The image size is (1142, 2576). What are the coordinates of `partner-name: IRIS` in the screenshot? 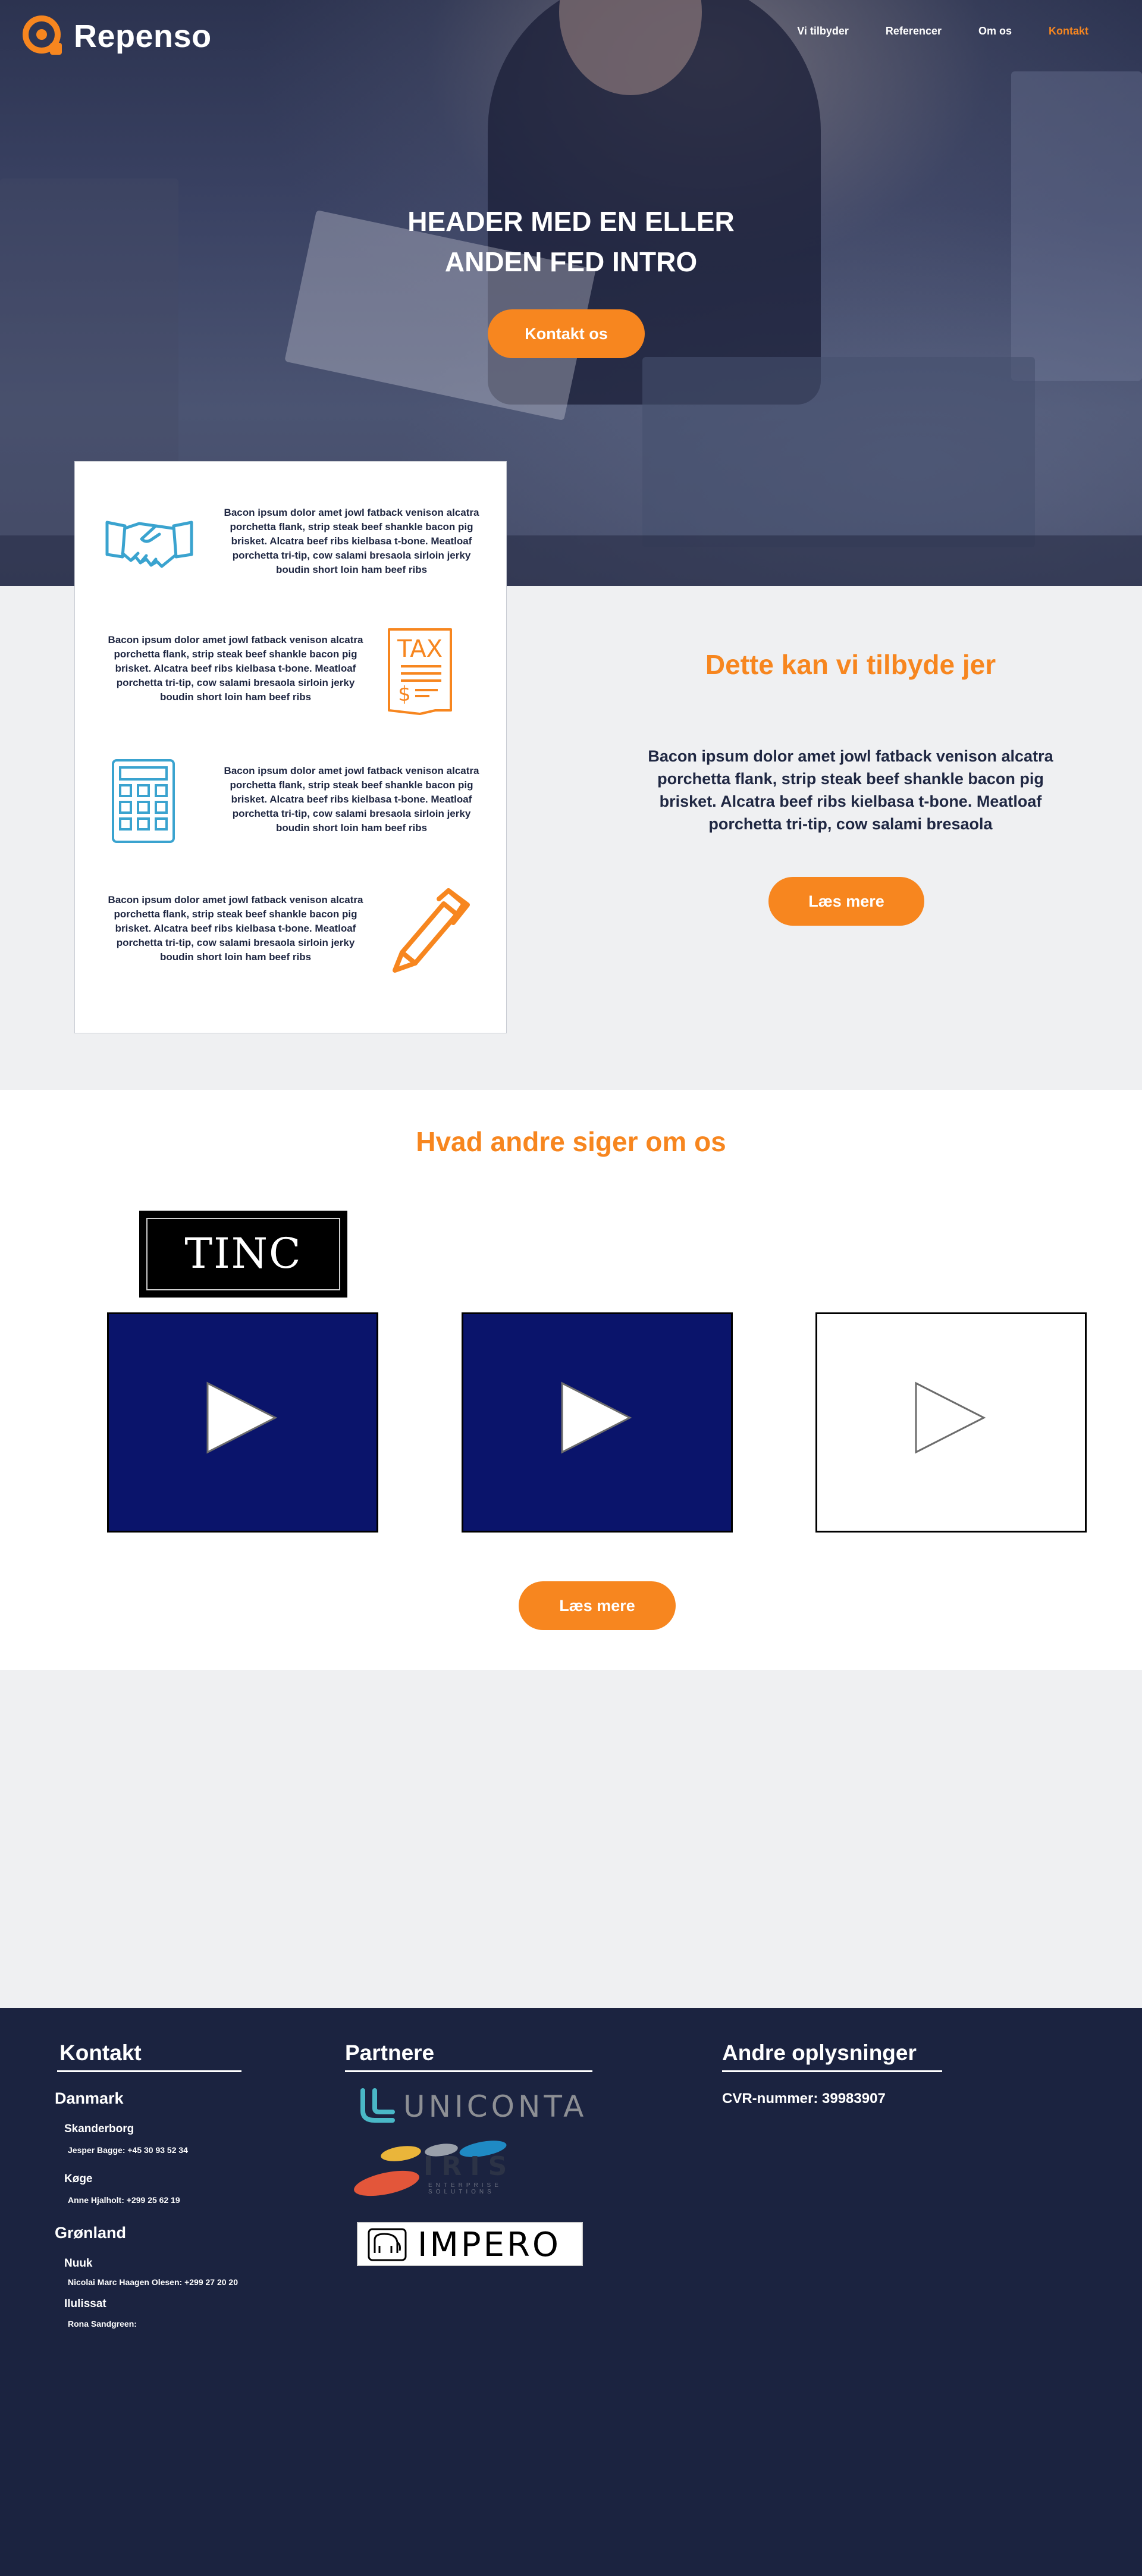 It's located at (470, 2166).